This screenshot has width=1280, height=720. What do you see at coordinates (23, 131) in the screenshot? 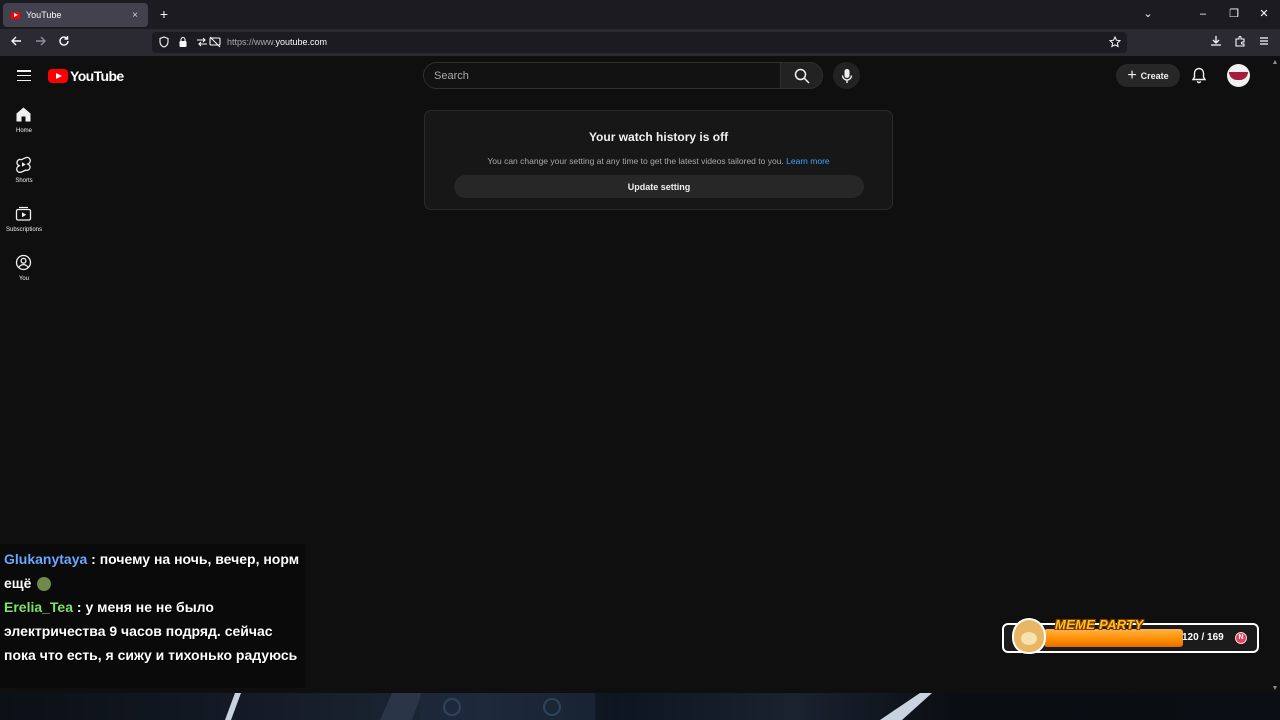
I see `sidebar-item-label: Home` at bounding box center [23, 131].